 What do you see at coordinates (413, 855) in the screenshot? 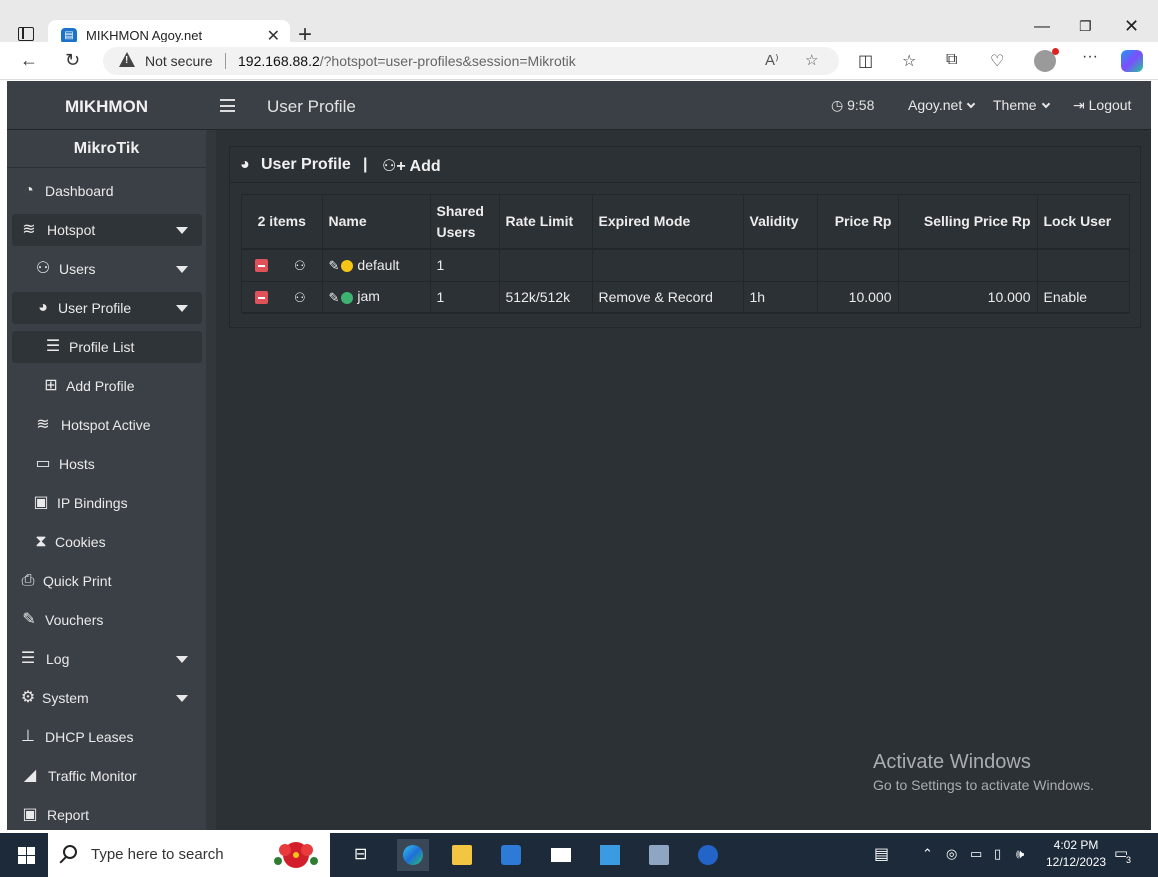
I see `edge-taskbar-icon` at bounding box center [413, 855].